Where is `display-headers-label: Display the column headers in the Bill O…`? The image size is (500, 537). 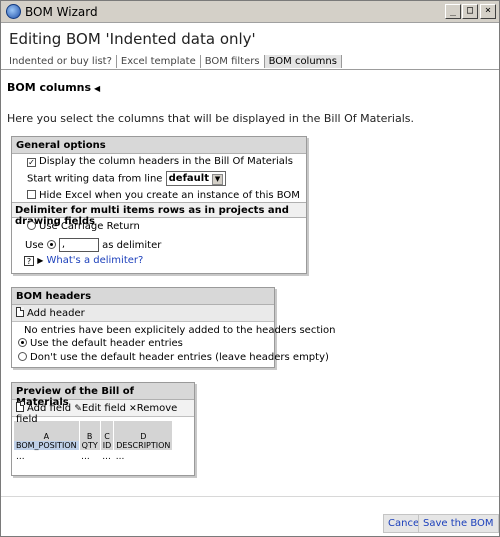 display-headers-label: Display the column headers in the Bill O… is located at coordinates (166, 161).